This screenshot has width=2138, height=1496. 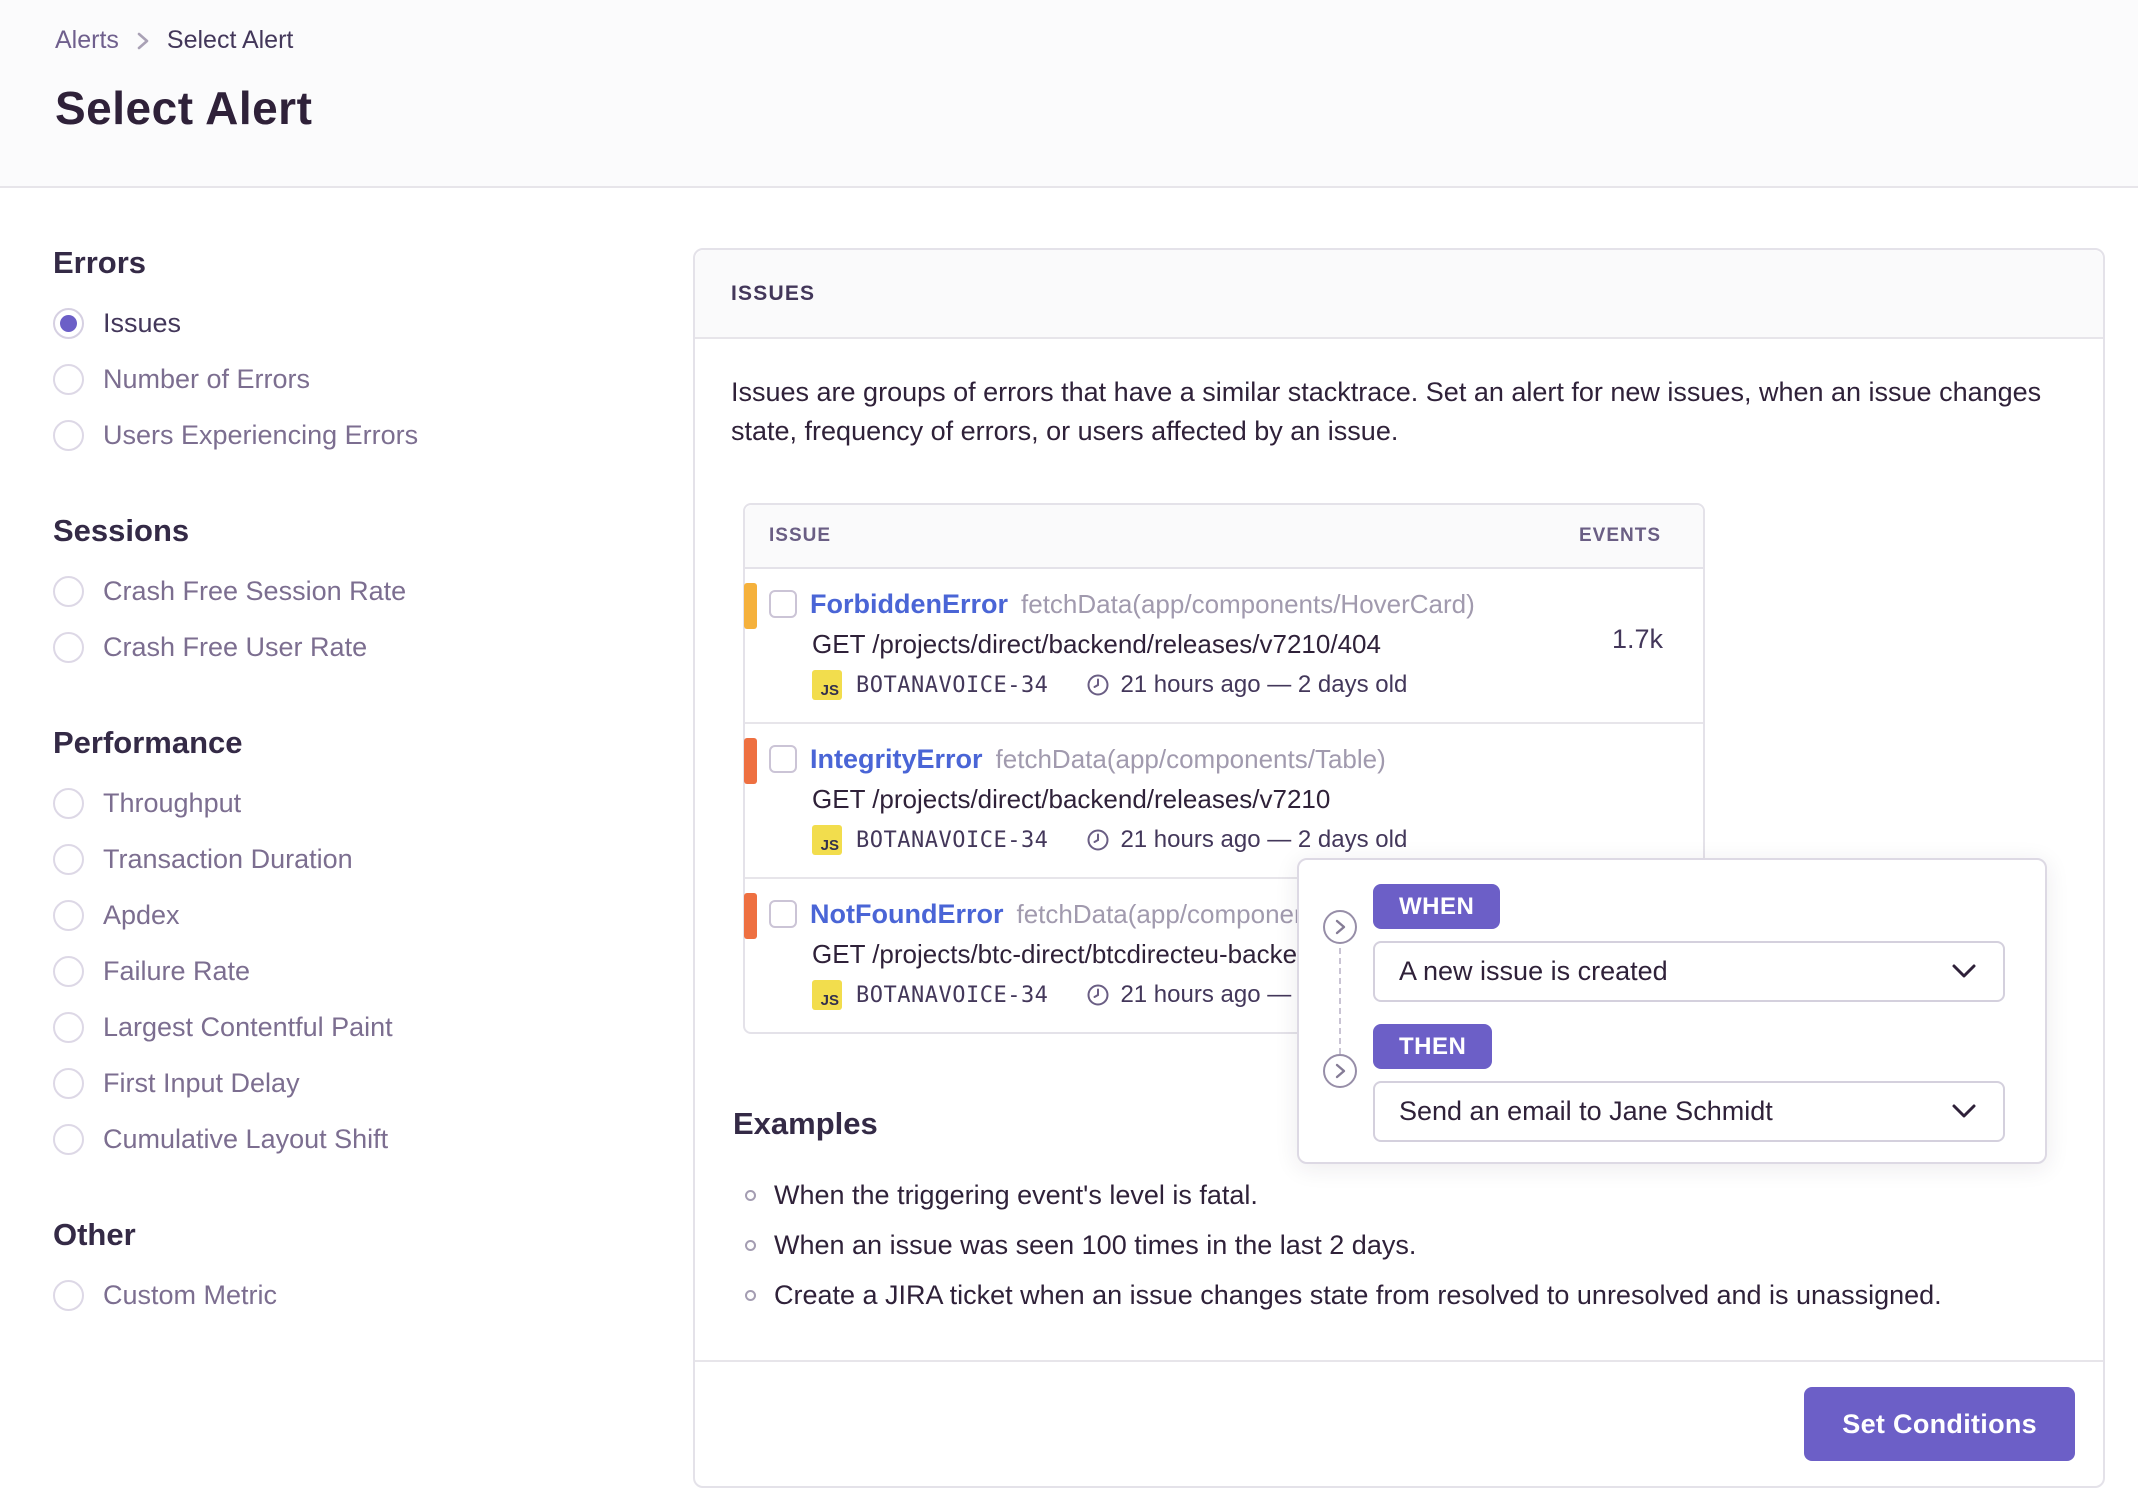 I want to click on alert-type-radio-option: Number of Errors, so click(x=343, y=379).